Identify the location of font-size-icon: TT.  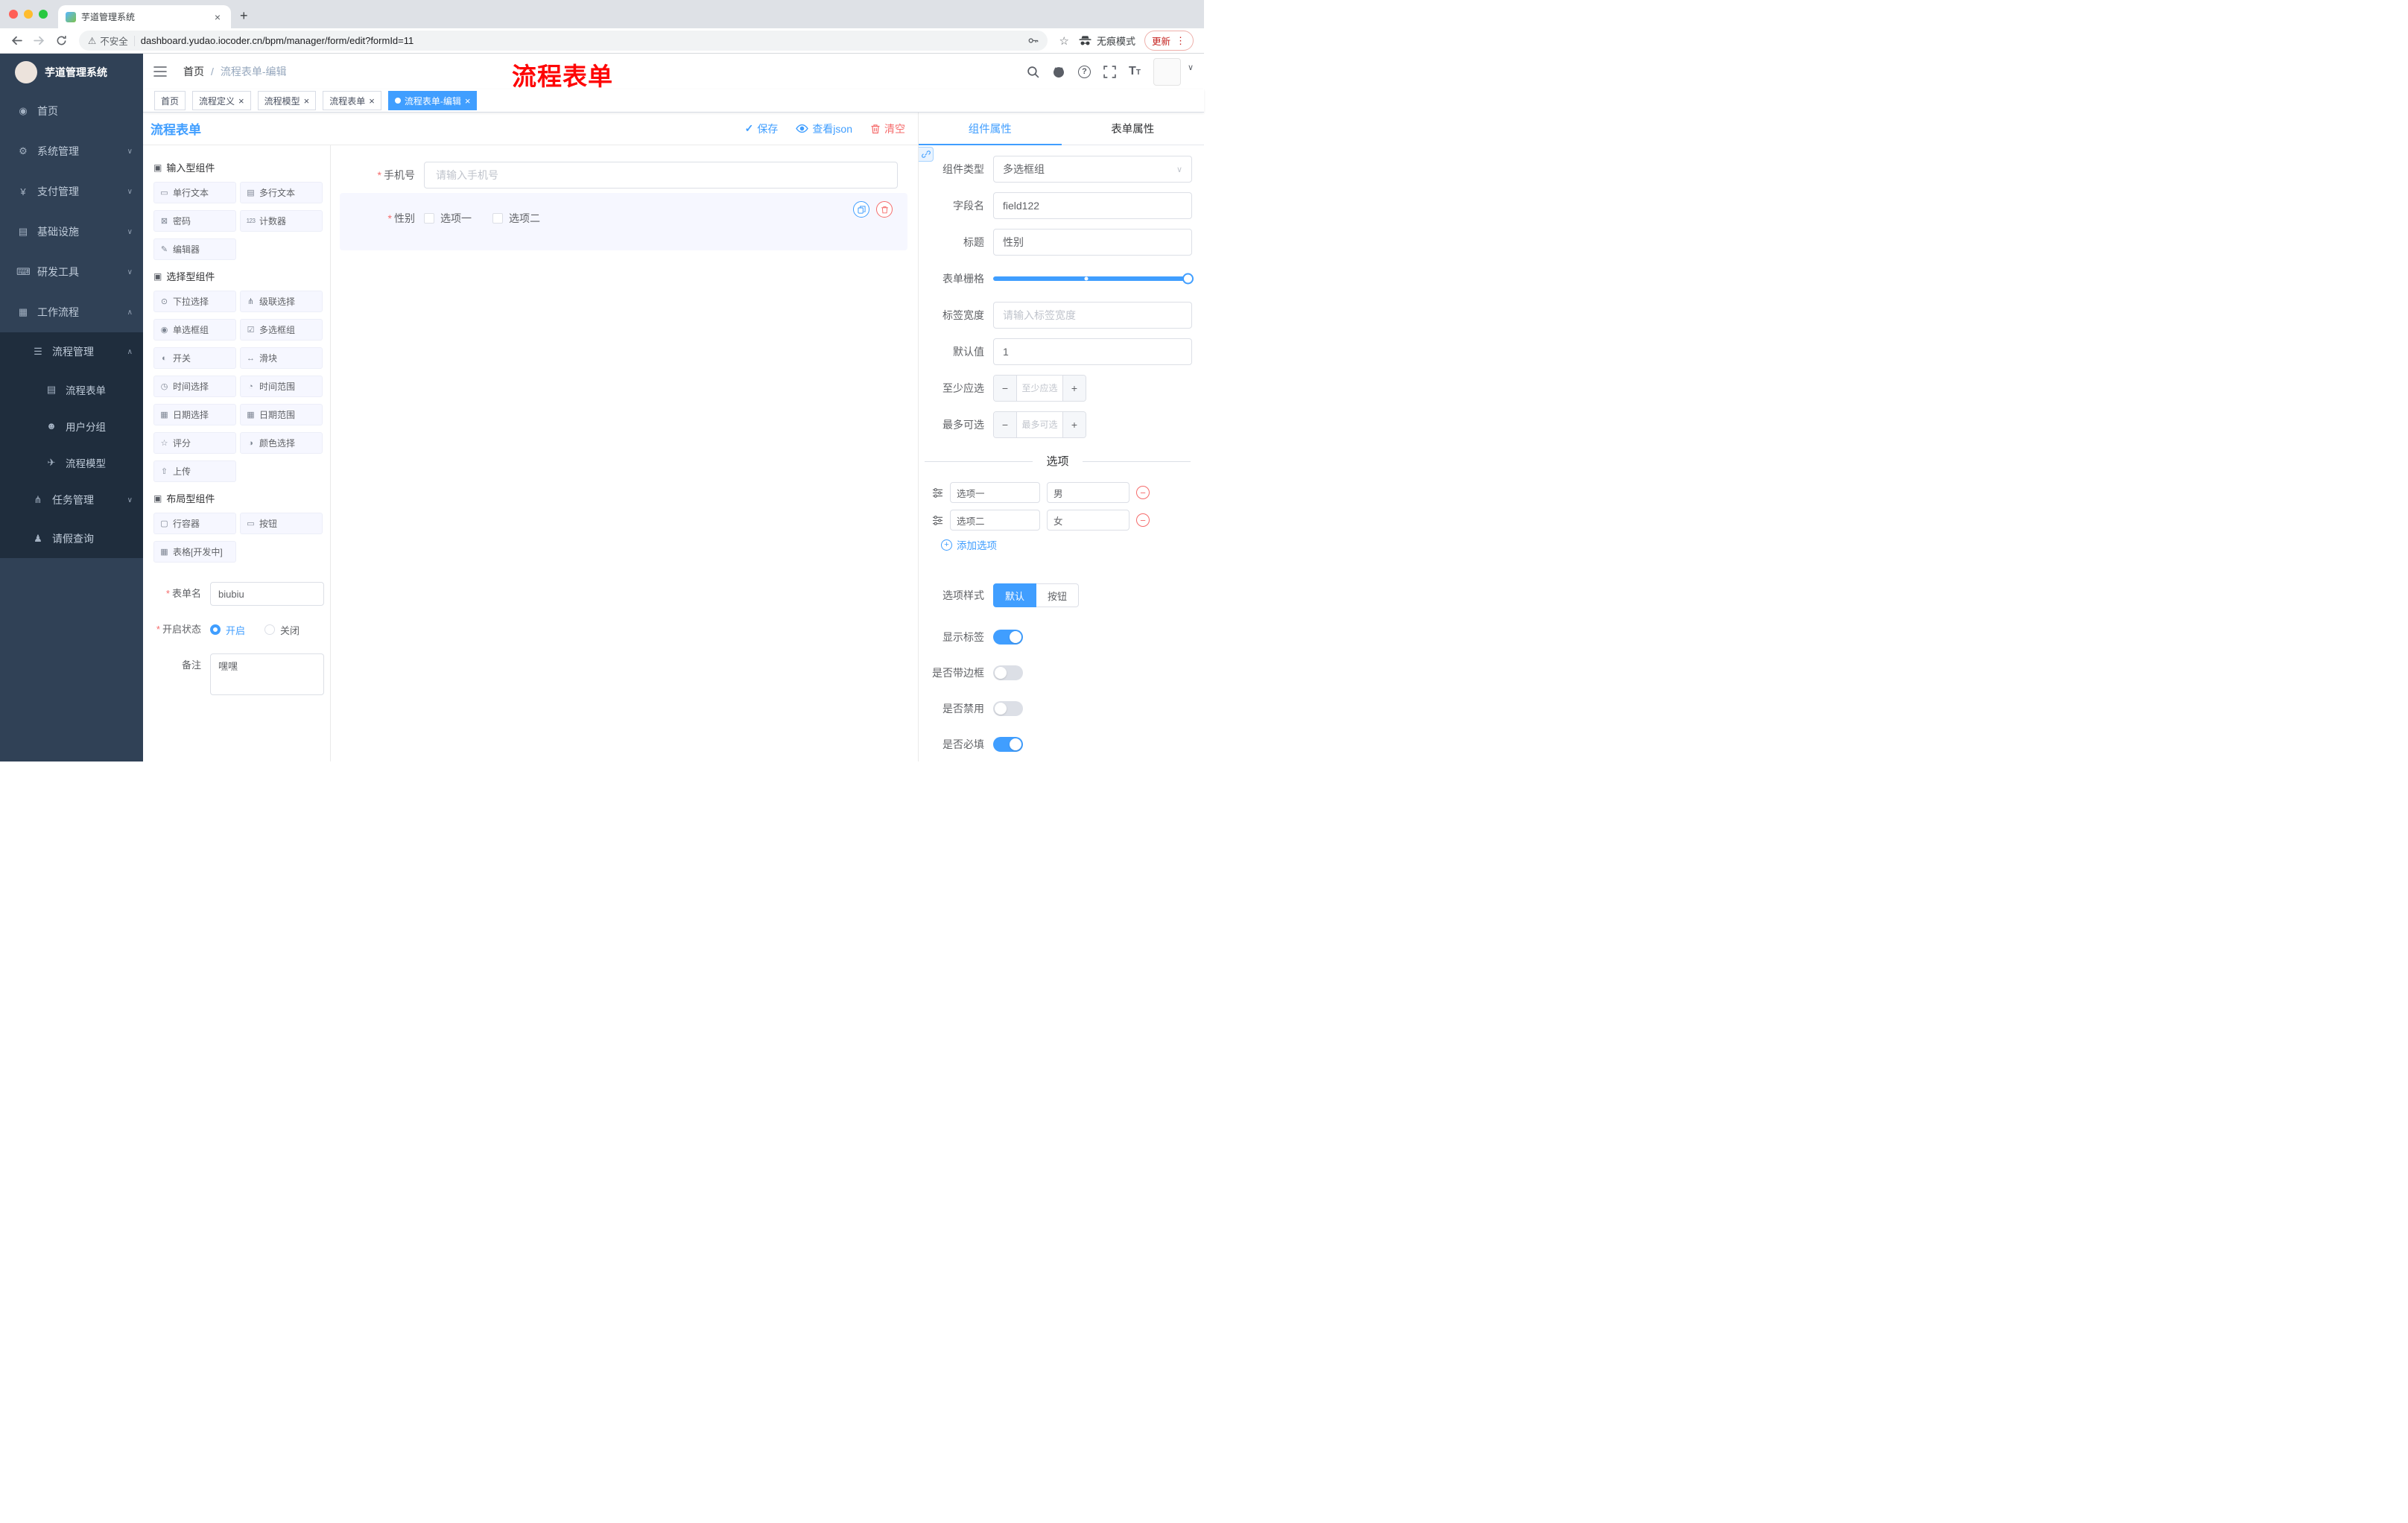
(1135, 71).